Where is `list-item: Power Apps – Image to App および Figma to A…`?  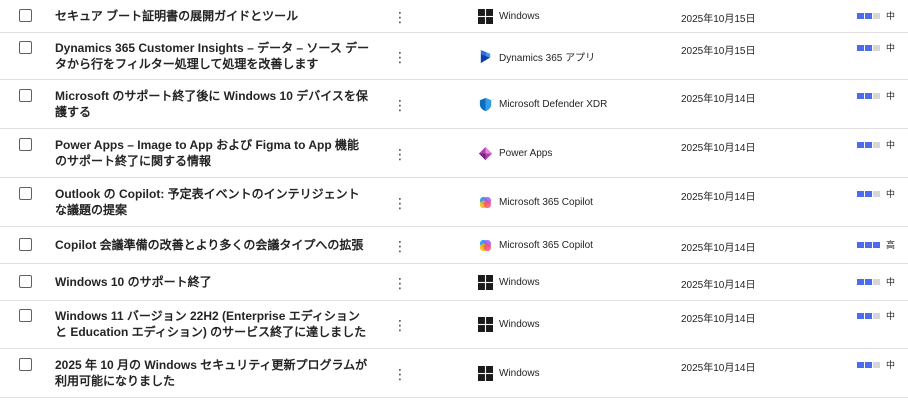 list-item: Power Apps – Image to App および Figma to A… is located at coordinates (454, 153).